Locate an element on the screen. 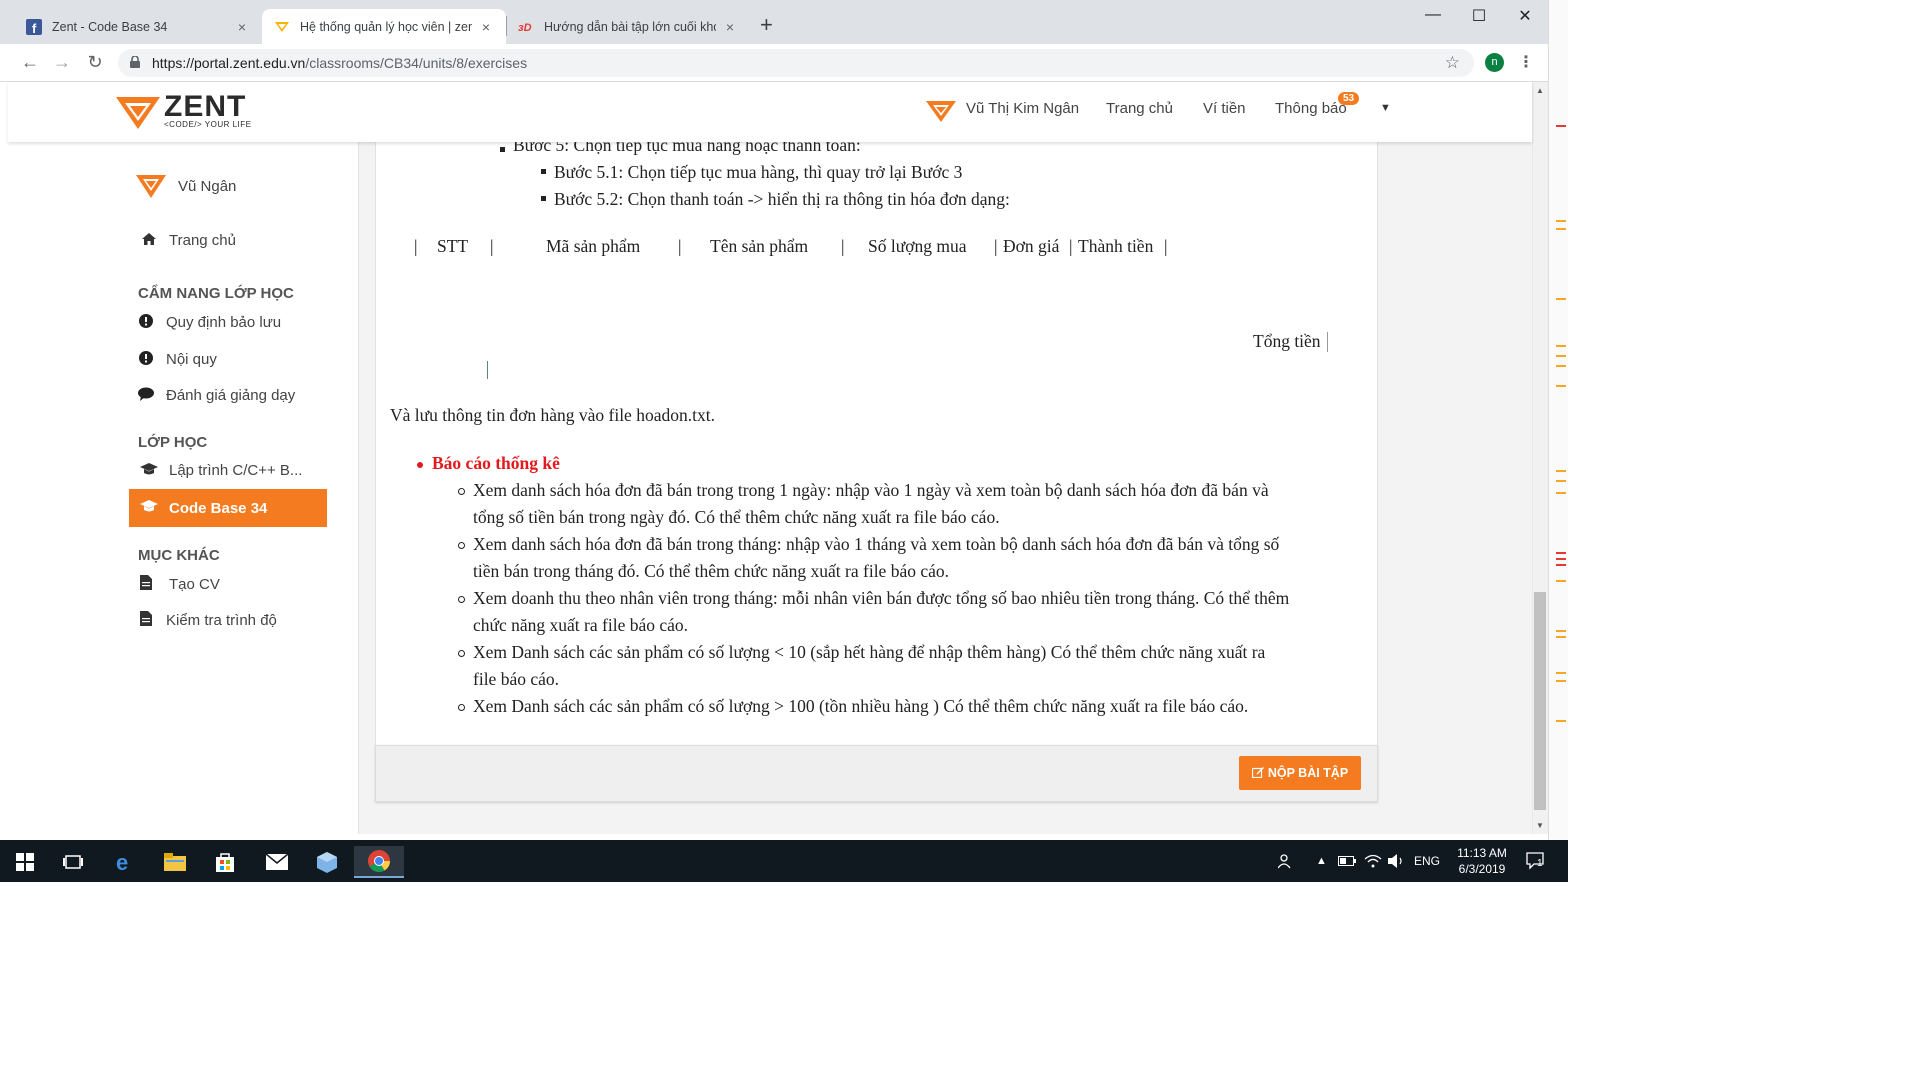  svg-text: f is located at coordinates (34, 28).